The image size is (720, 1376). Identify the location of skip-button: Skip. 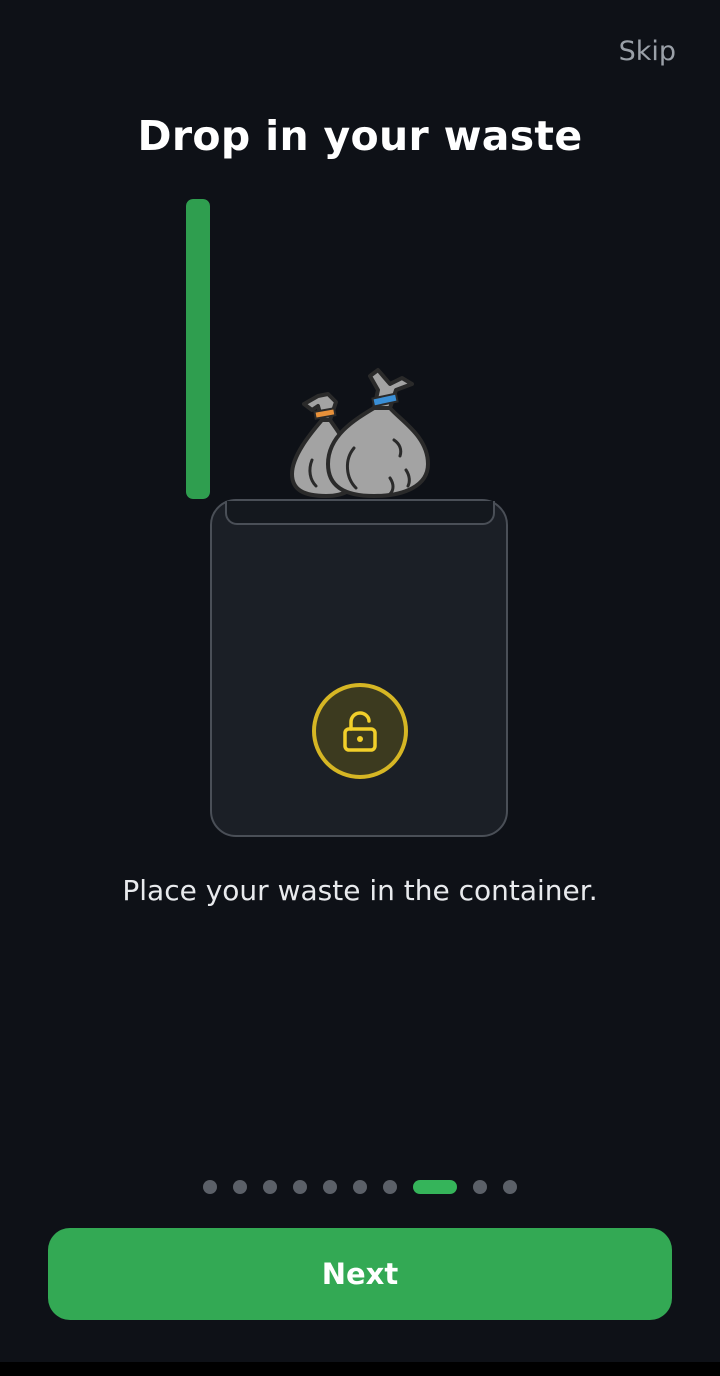
(647, 51).